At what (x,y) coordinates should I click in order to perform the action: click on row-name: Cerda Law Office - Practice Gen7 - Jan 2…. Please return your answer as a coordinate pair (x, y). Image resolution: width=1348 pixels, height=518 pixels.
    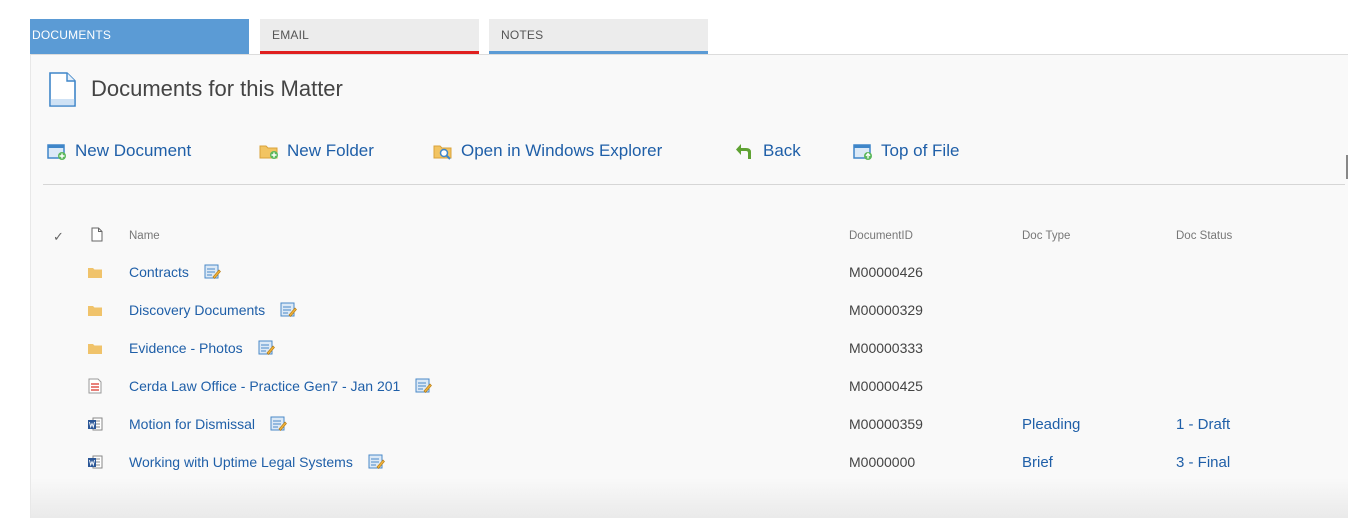
    Looking at the image, I should click on (265, 386).